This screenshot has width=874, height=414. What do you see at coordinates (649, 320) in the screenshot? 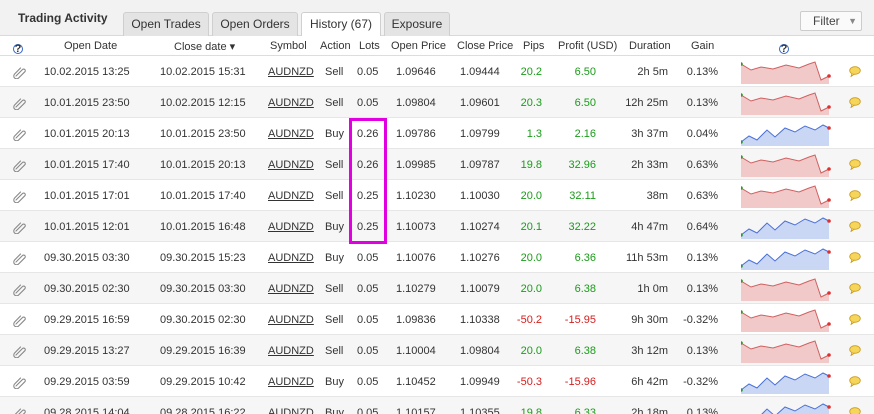
I see `duration-cell: 9h 30m` at bounding box center [649, 320].